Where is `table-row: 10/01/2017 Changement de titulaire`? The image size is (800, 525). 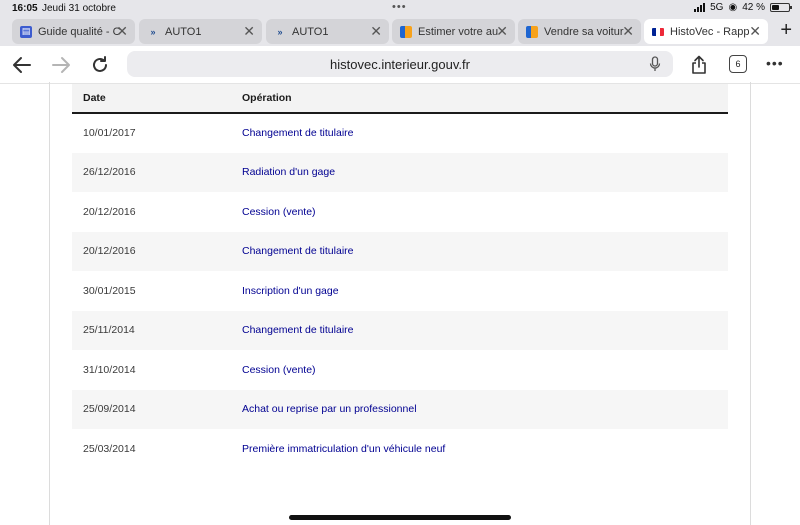 table-row: 10/01/2017 Changement de titulaire is located at coordinates (400, 133).